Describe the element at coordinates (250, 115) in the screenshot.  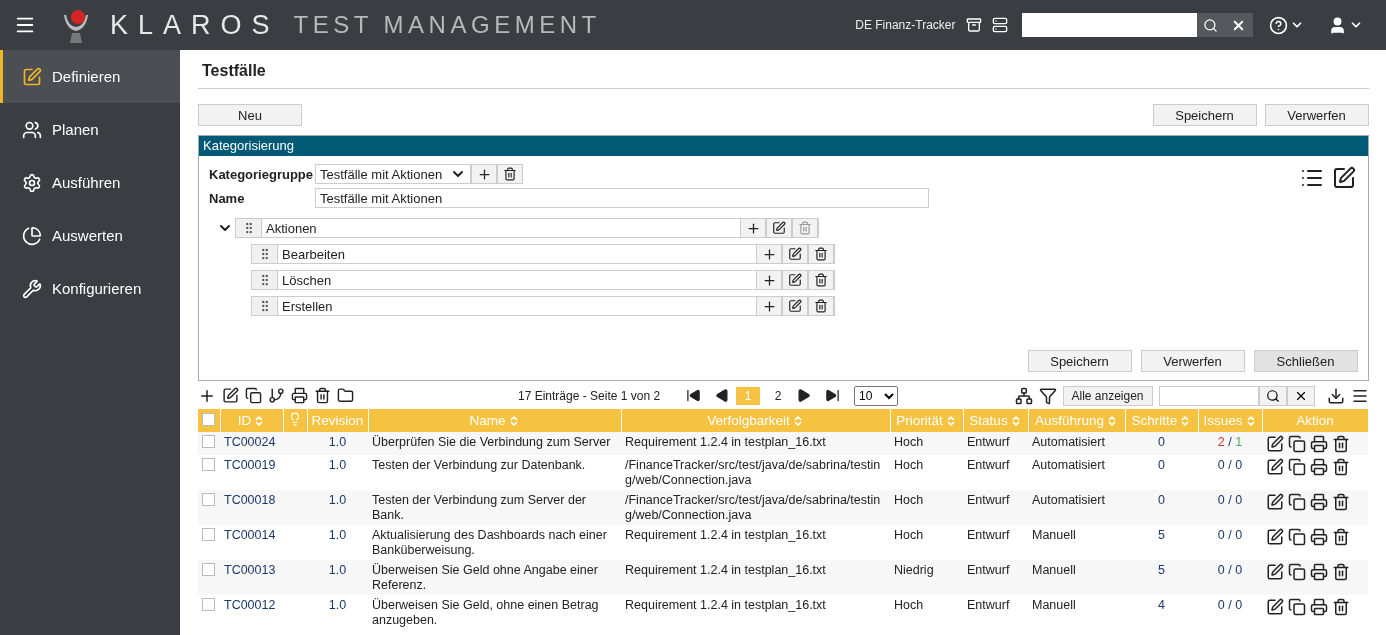
I see `new-button: Neu` at that location.